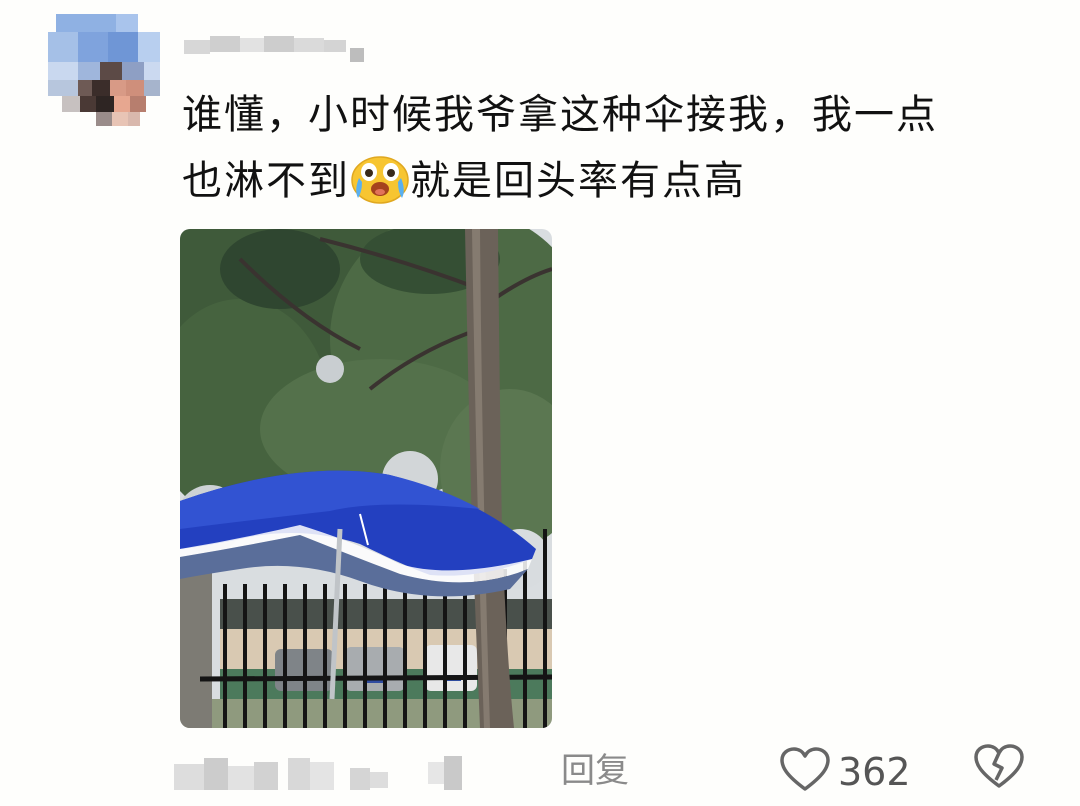  I want to click on broken-heart-icon, so click(999, 769).